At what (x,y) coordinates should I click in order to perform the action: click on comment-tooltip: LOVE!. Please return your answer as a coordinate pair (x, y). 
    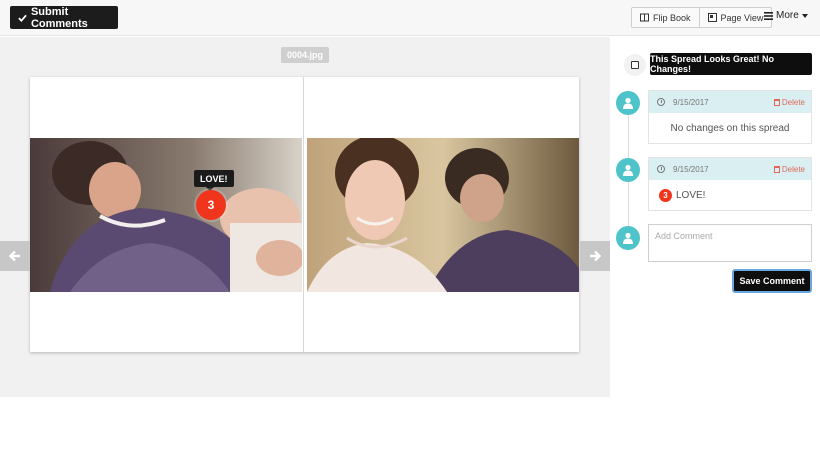
    Looking at the image, I should click on (214, 180).